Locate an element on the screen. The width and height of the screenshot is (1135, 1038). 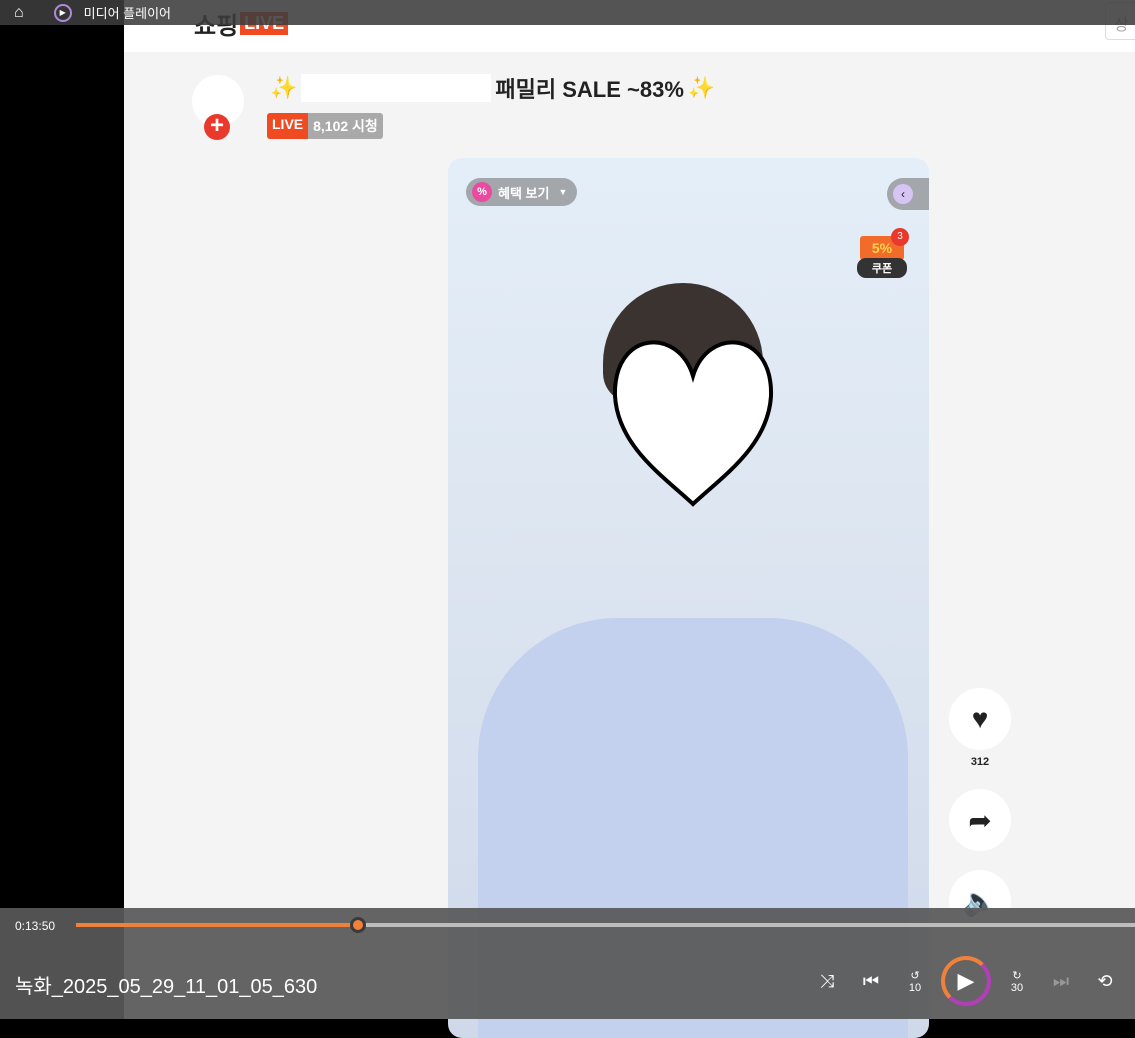
heart-mask is located at coordinates (693, 423).